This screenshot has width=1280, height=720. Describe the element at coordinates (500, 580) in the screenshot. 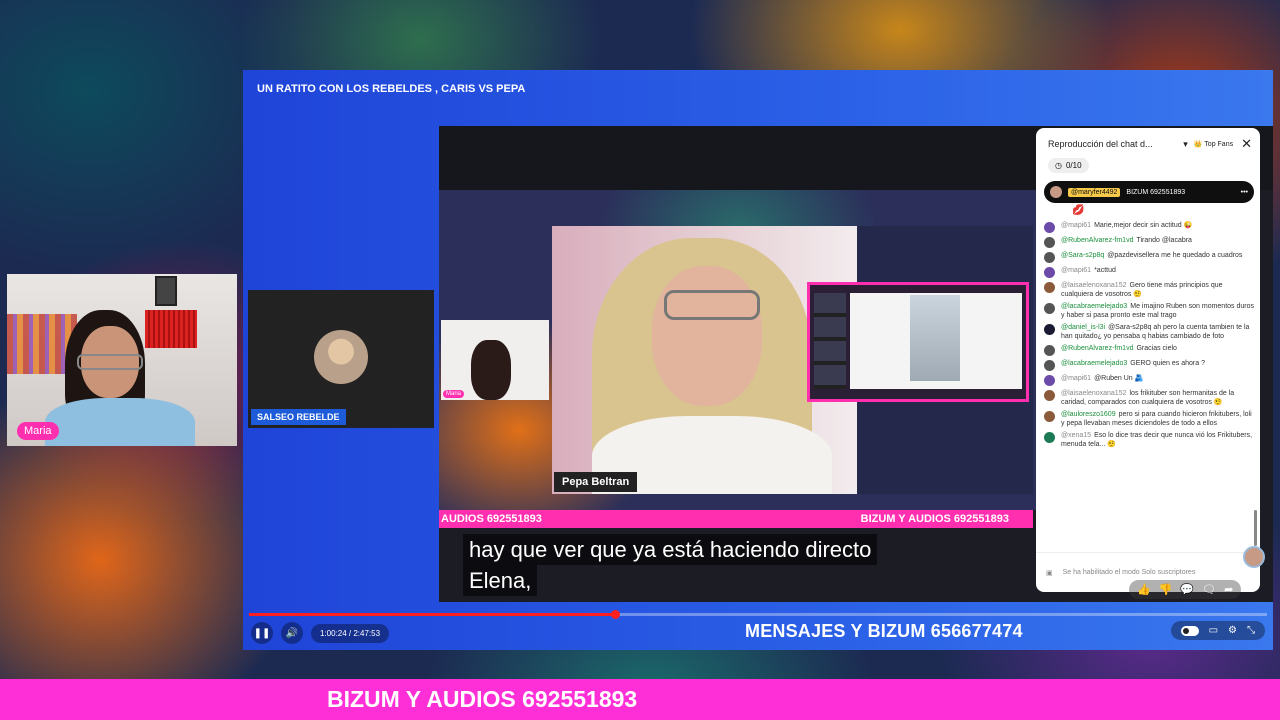

I see `subtitle-line-2: Elena,` at that location.